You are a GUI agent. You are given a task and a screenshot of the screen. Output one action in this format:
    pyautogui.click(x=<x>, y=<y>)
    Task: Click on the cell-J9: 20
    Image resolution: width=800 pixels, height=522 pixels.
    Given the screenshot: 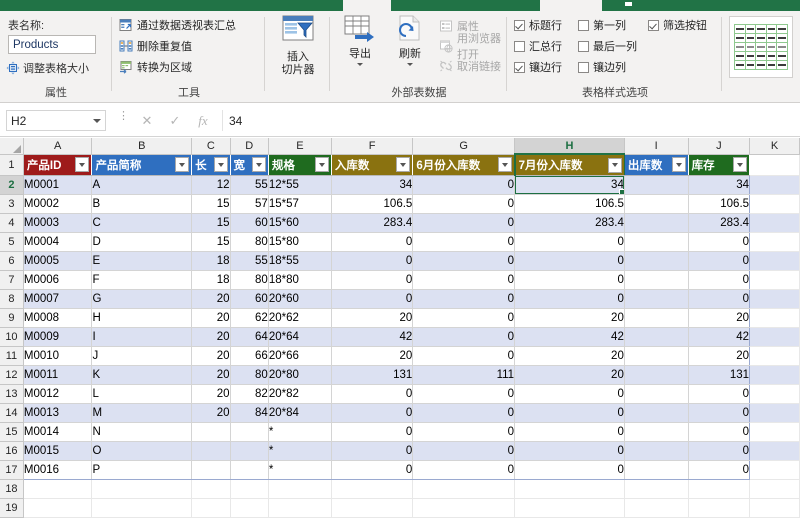 What is the action you would take?
    pyautogui.click(x=719, y=318)
    